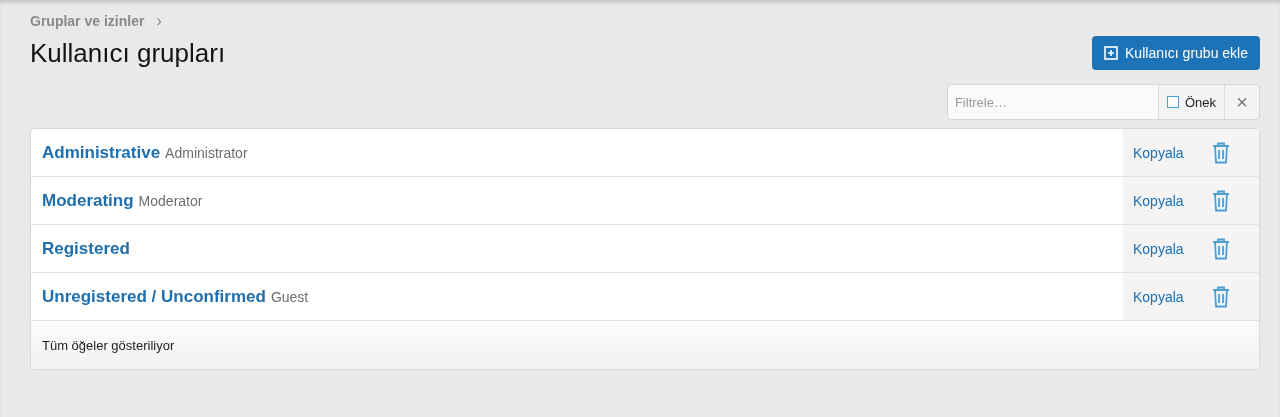 The width and height of the screenshot is (1280, 417). What do you see at coordinates (128, 53) in the screenshot?
I see `page-title: Kullanıcı grupları` at bounding box center [128, 53].